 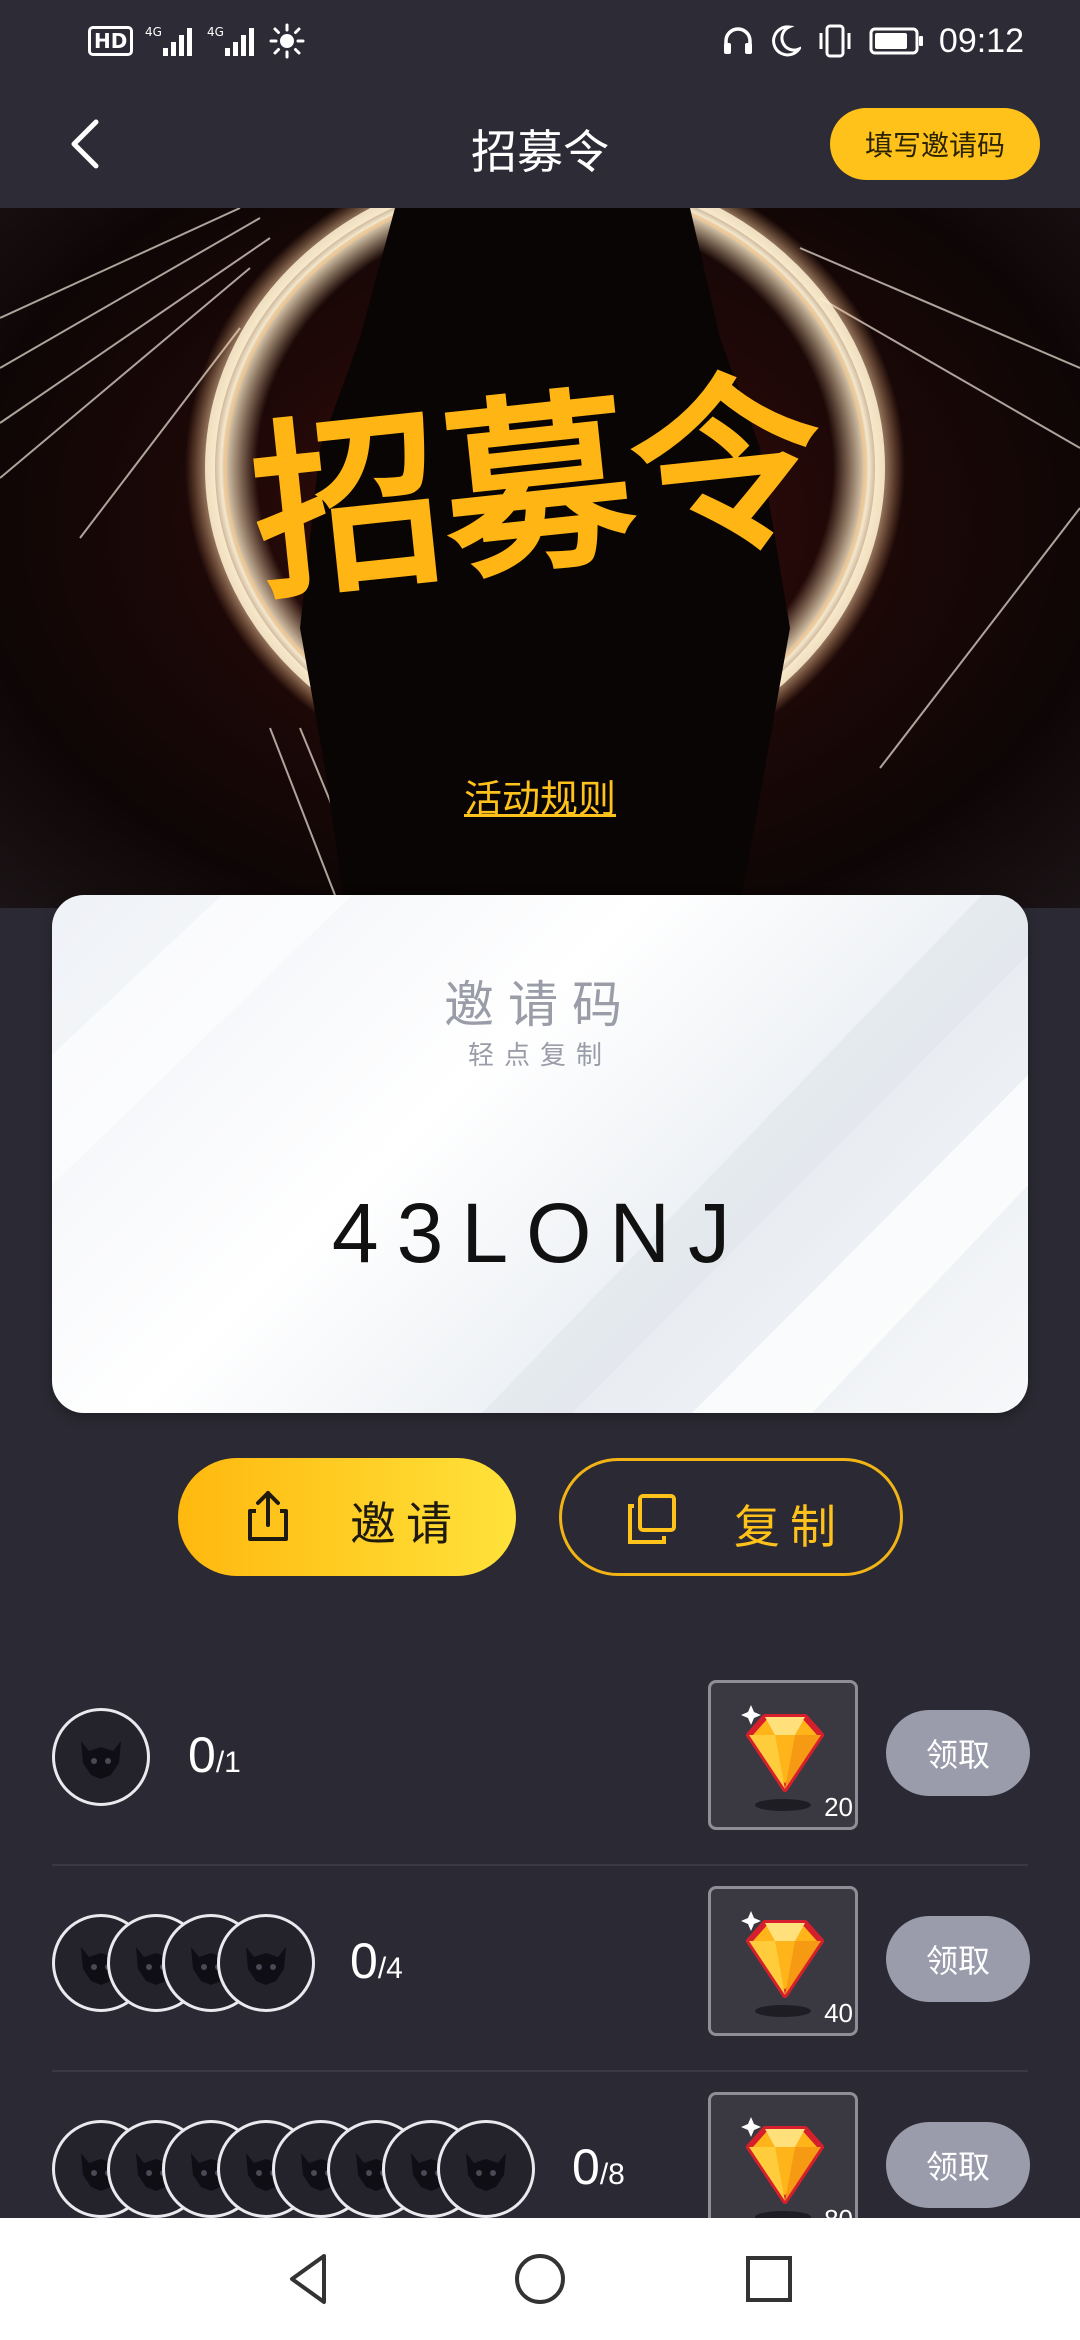 What do you see at coordinates (783, 1961) in the screenshot?
I see `gem-reward: 40` at bounding box center [783, 1961].